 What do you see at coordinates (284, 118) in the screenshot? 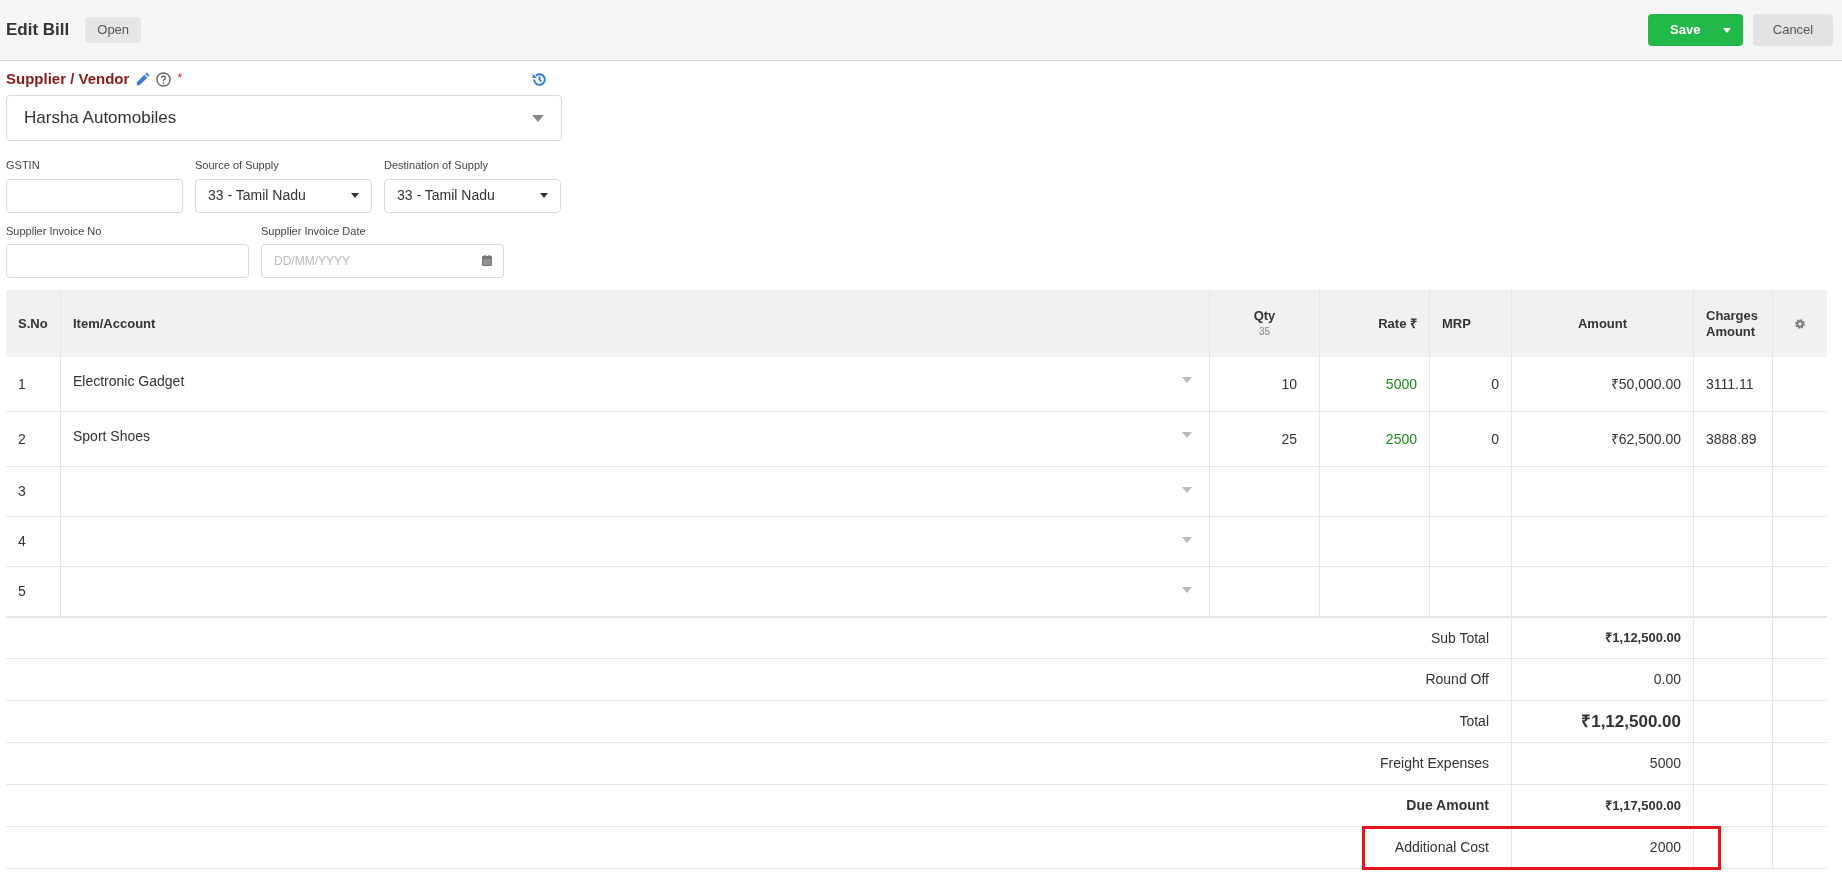
I see `supplier-select: Harsha Automobiles` at bounding box center [284, 118].